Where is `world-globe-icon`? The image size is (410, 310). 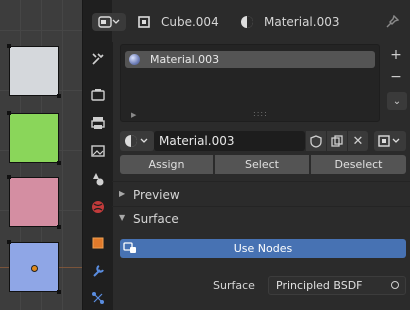 world-globe-icon is located at coordinates (98, 207).